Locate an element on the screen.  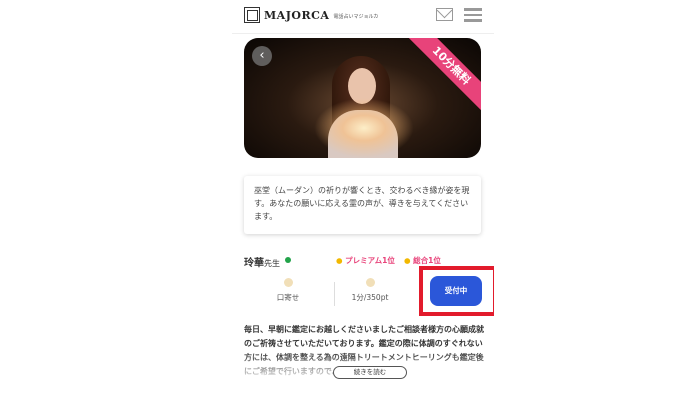
rank-overall-badge: ● 総合1位 is located at coordinates (422, 260).